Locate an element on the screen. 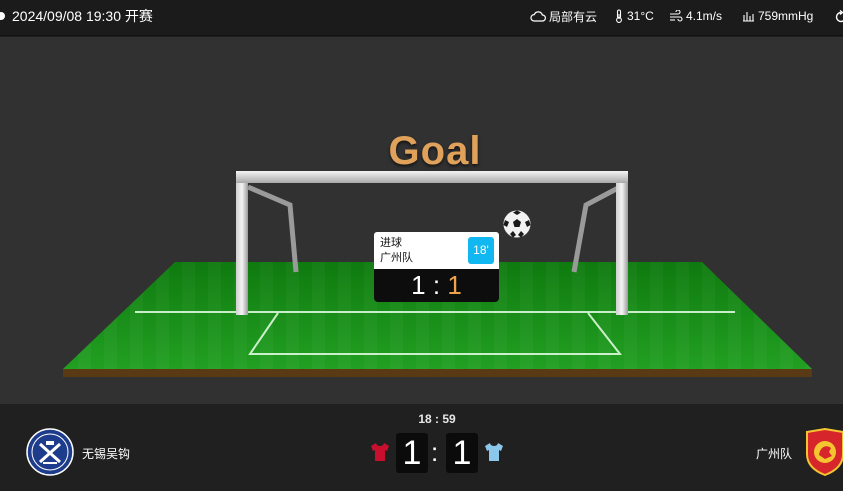  event-home-score: 1 is located at coordinates (418, 285).